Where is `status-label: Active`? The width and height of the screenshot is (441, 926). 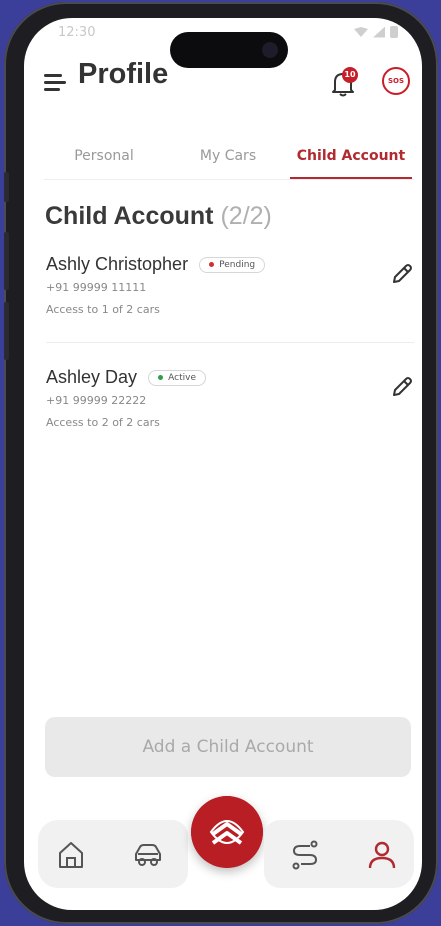 status-label: Active is located at coordinates (182, 377).